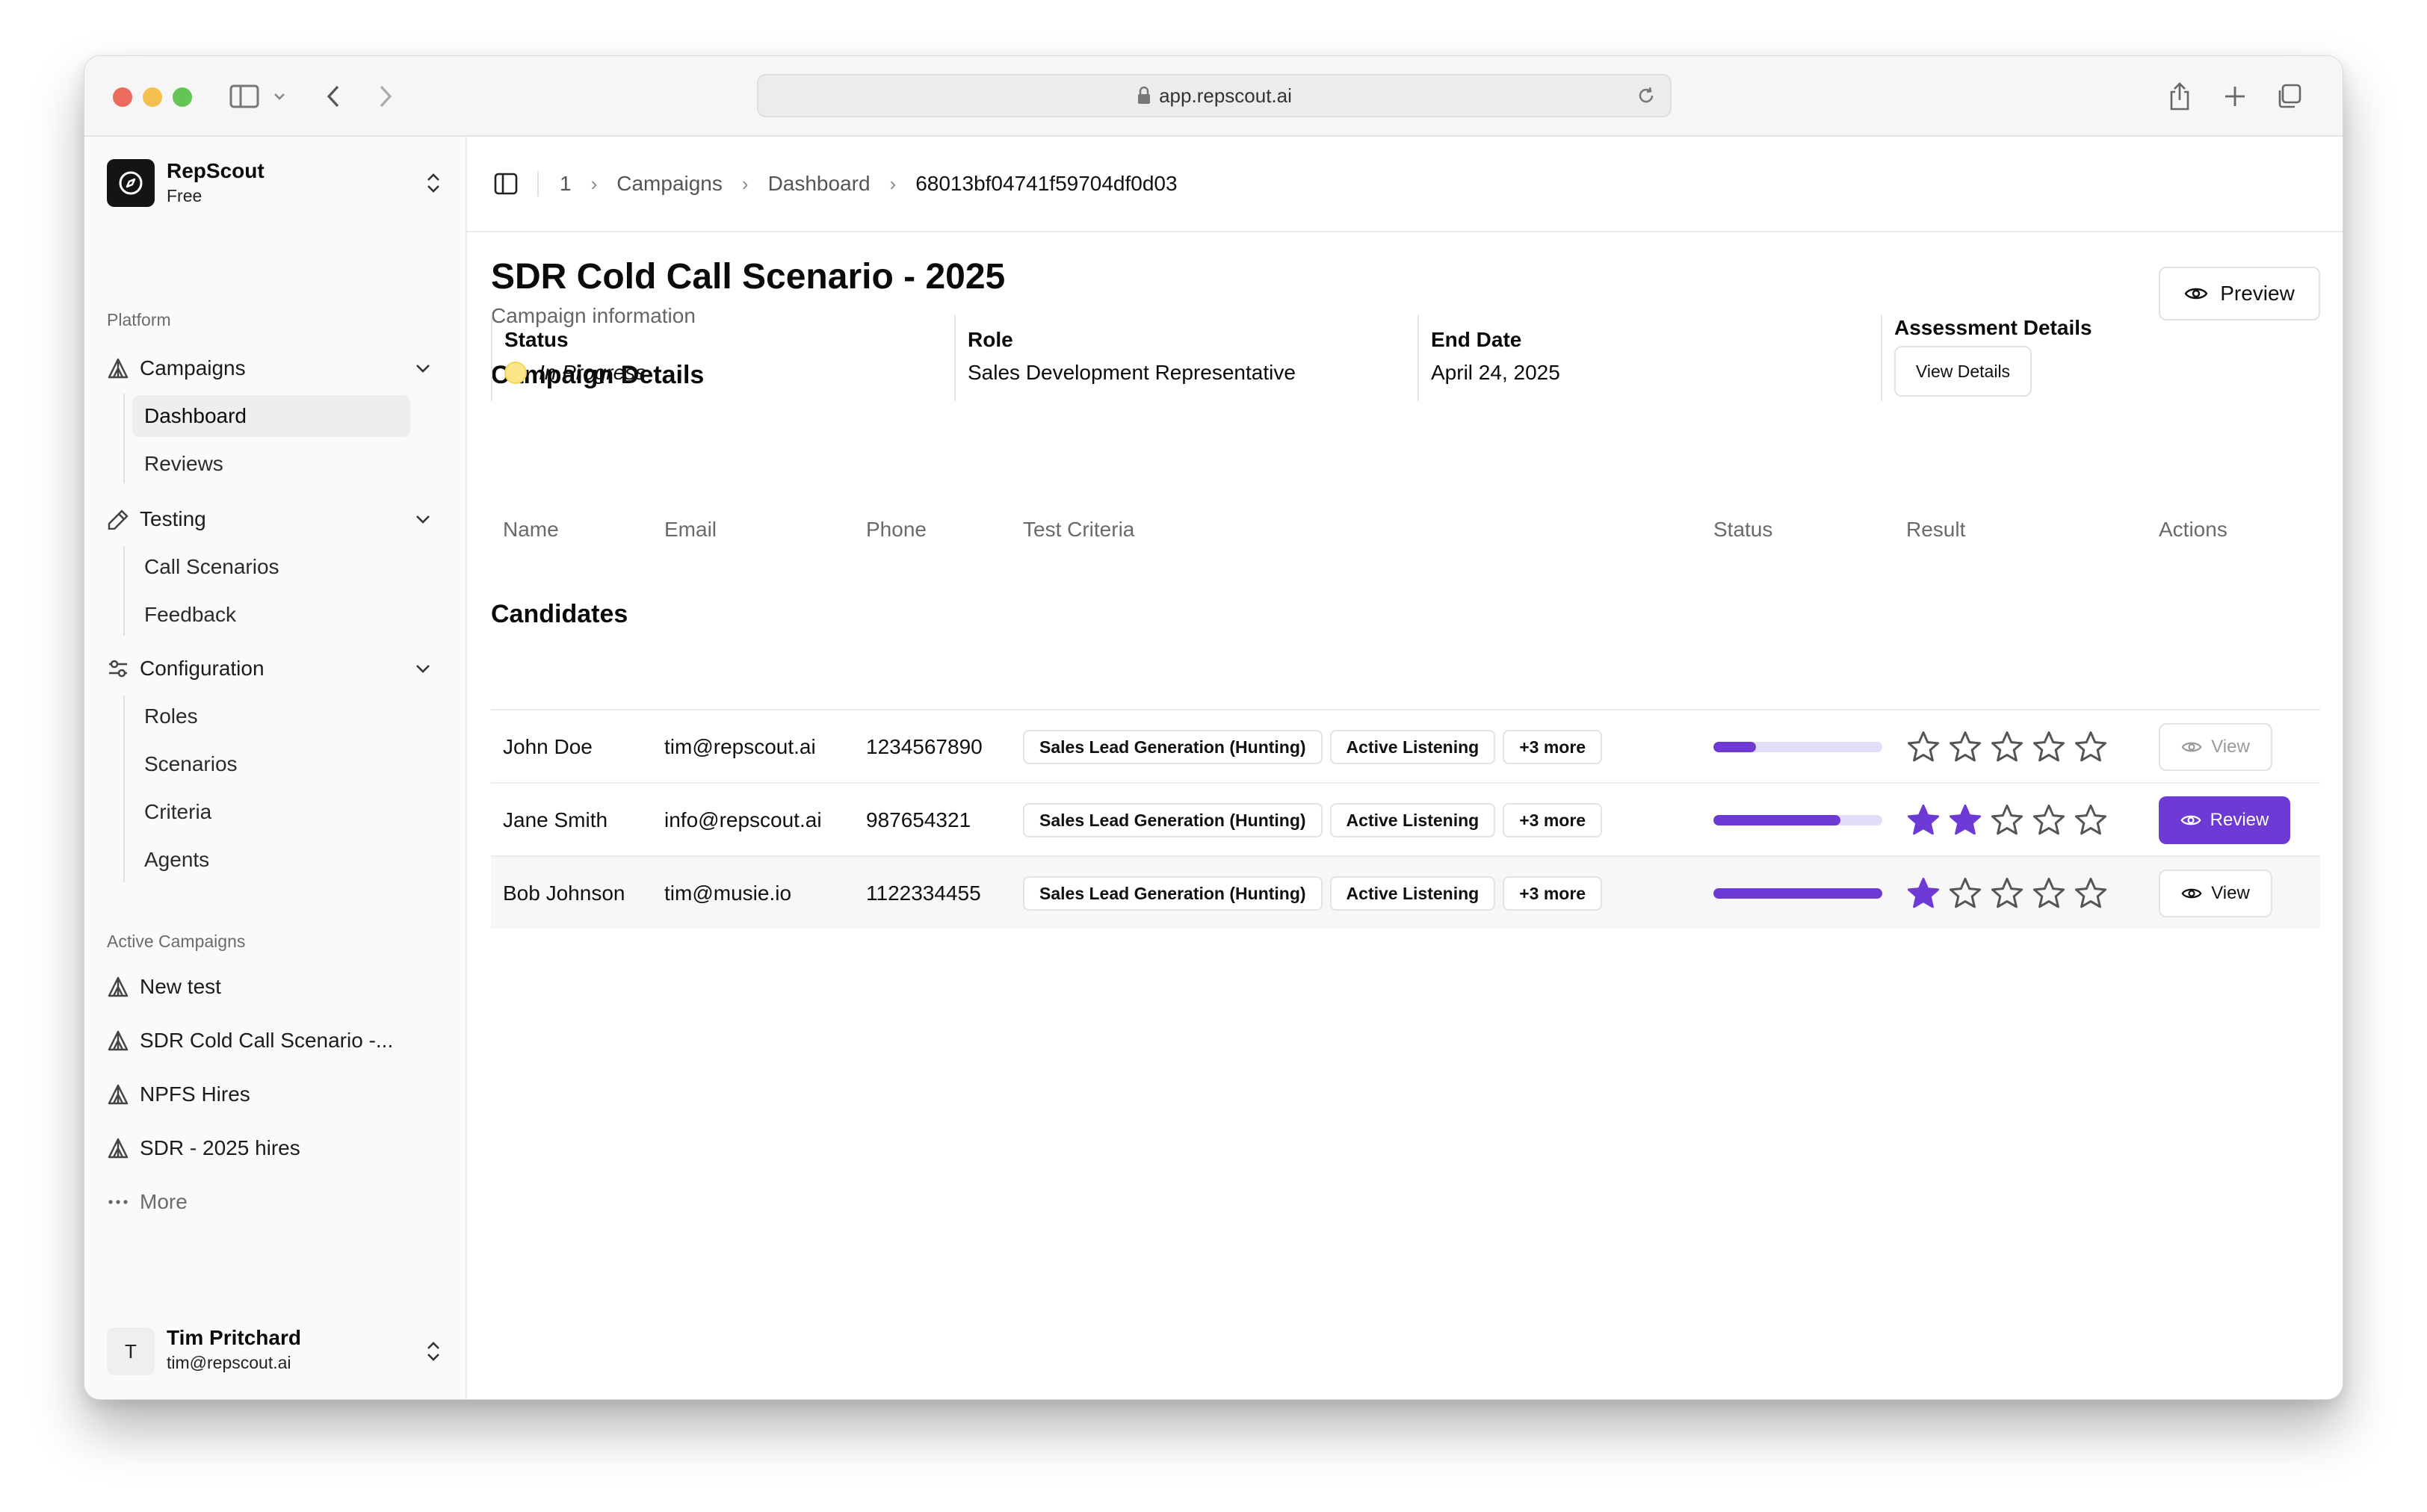 The image size is (2427, 1512). What do you see at coordinates (2010, 893) in the screenshot?
I see `star-rating` at bounding box center [2010, 893].